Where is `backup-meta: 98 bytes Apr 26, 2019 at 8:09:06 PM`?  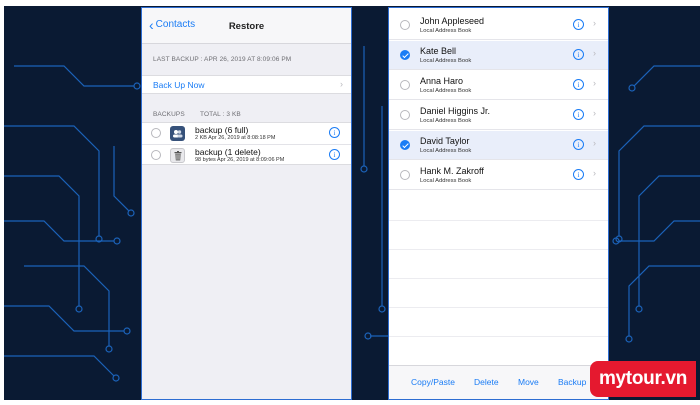 backup-meta: 98 bytes Apr 26, 2019 at 8:09:06 PM is located at coordinates (240, 160).